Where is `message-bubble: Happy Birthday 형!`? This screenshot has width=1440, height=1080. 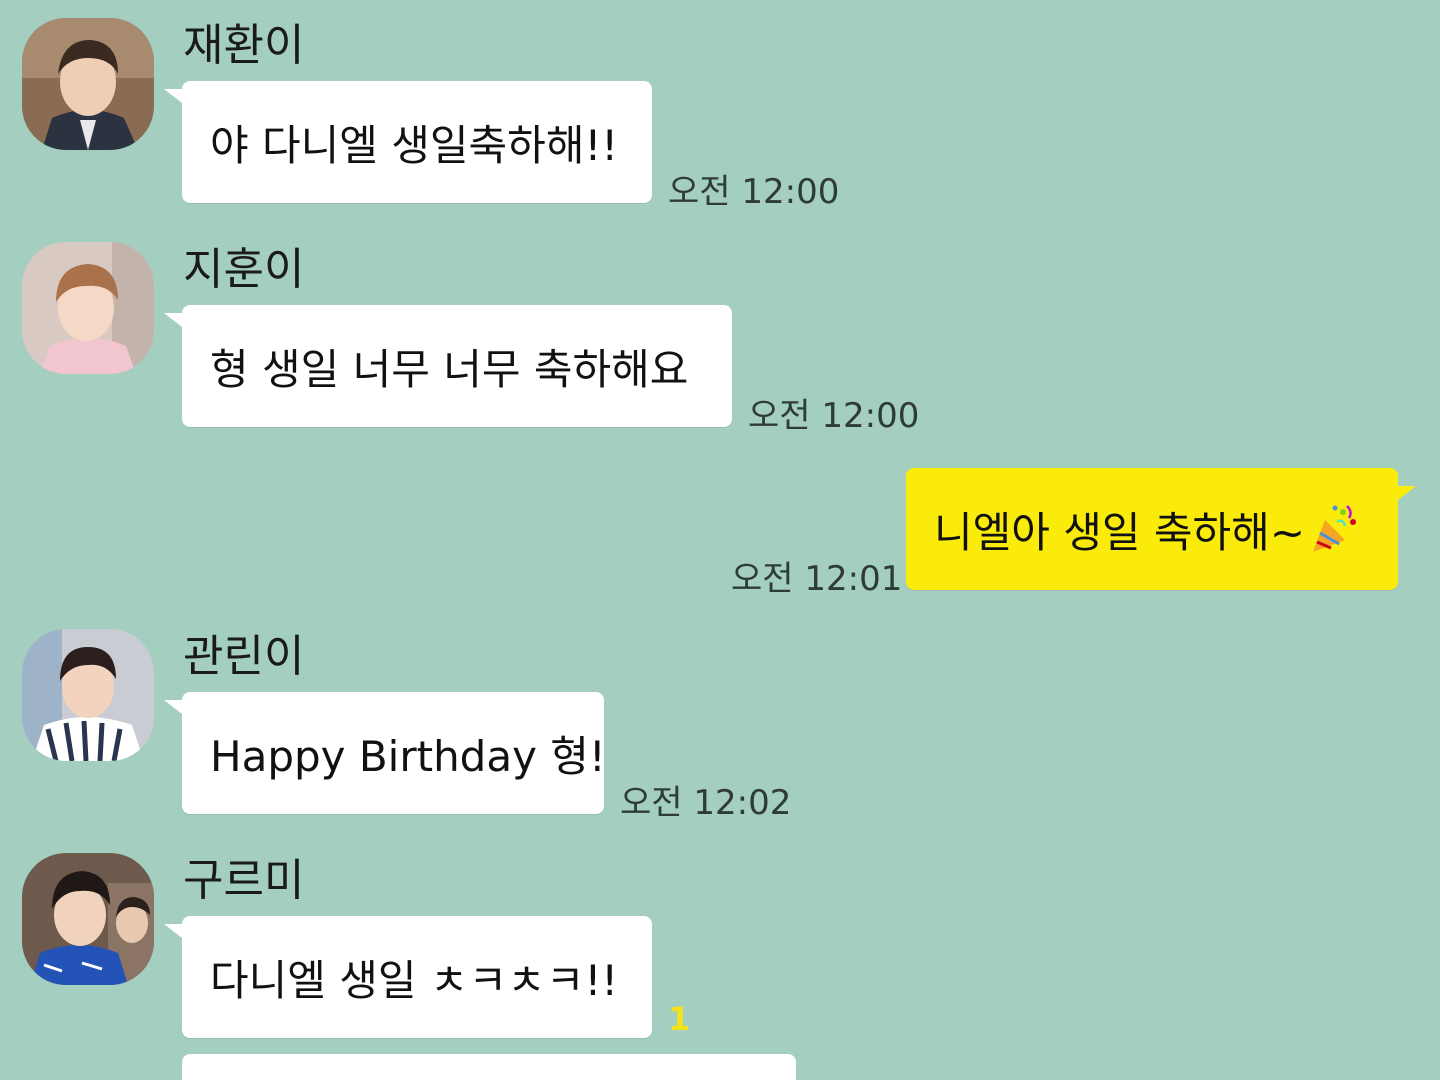
message-bubble: Happy Birthday 형! is located at coordinates (385, 753).